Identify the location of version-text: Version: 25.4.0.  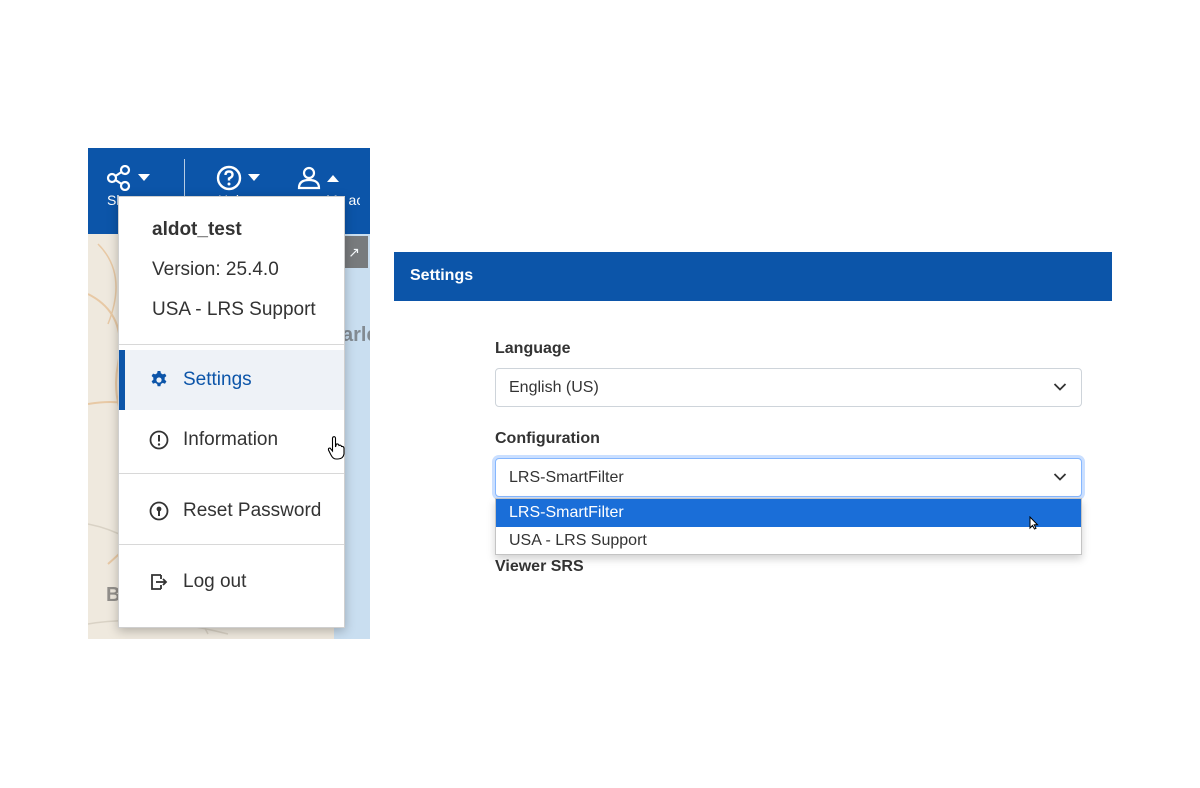
(215, 269).